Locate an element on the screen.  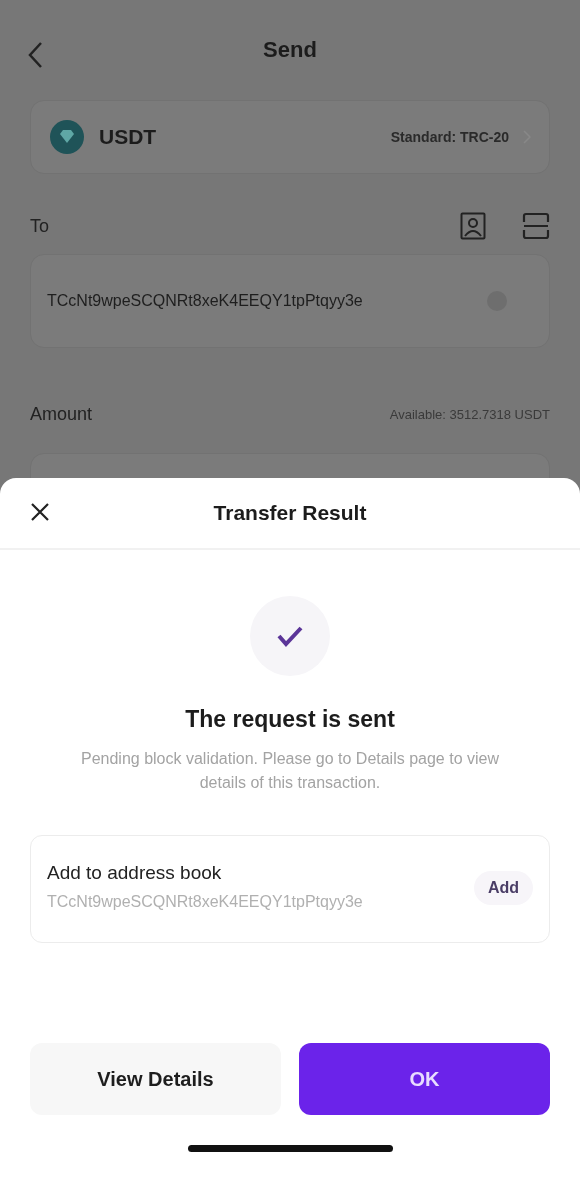
address-field: TCcNt9wpeSCQNRt8xeK4EEQY1tpPtqyy3e is located at coordinates (290, 301).